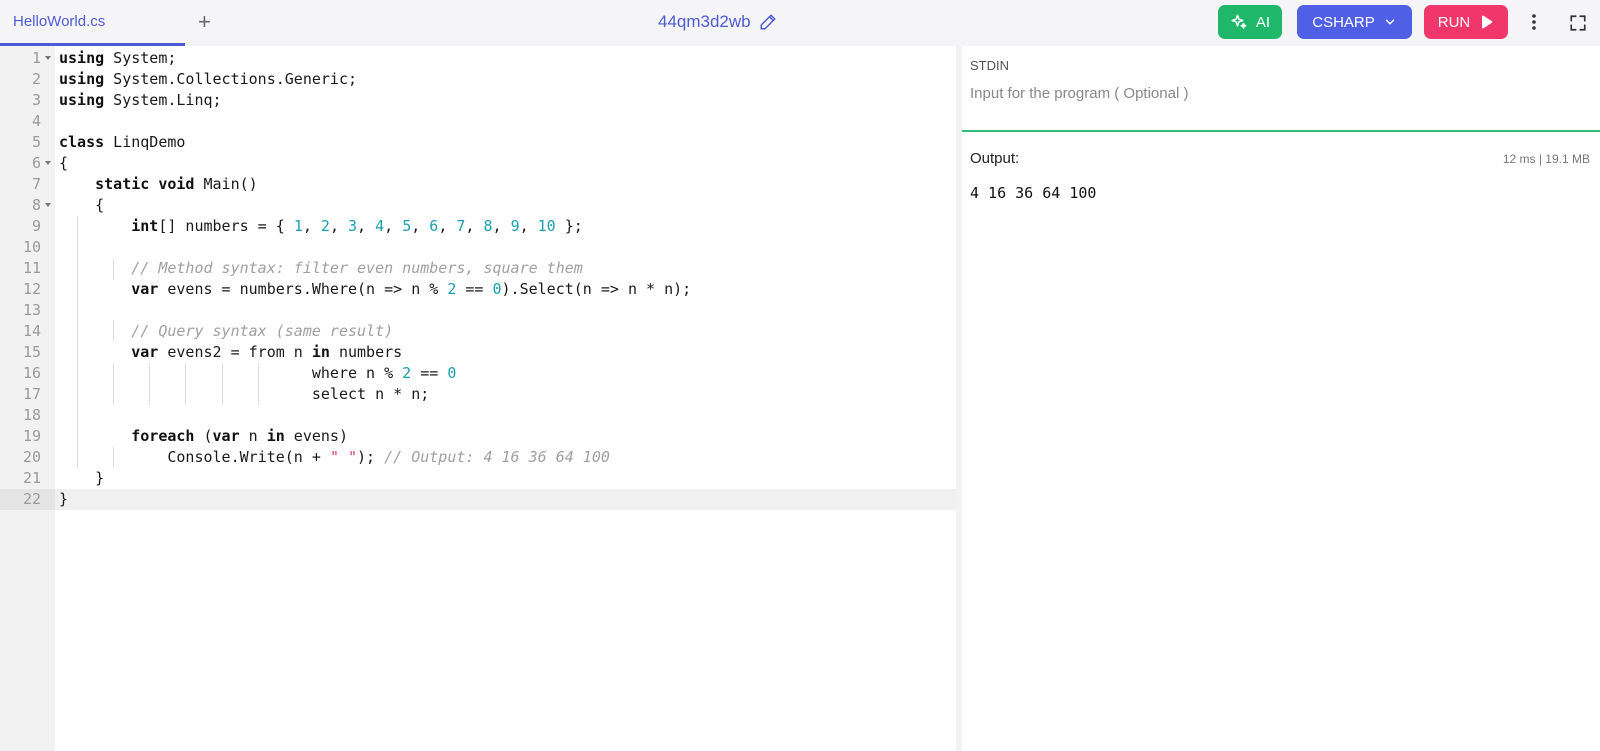 The height and width of the screenshot is (751, 1600). Describe the element at coordinates (258, 373) in the screenshot. I see `code-text: where n % 2 == 0` at that location.